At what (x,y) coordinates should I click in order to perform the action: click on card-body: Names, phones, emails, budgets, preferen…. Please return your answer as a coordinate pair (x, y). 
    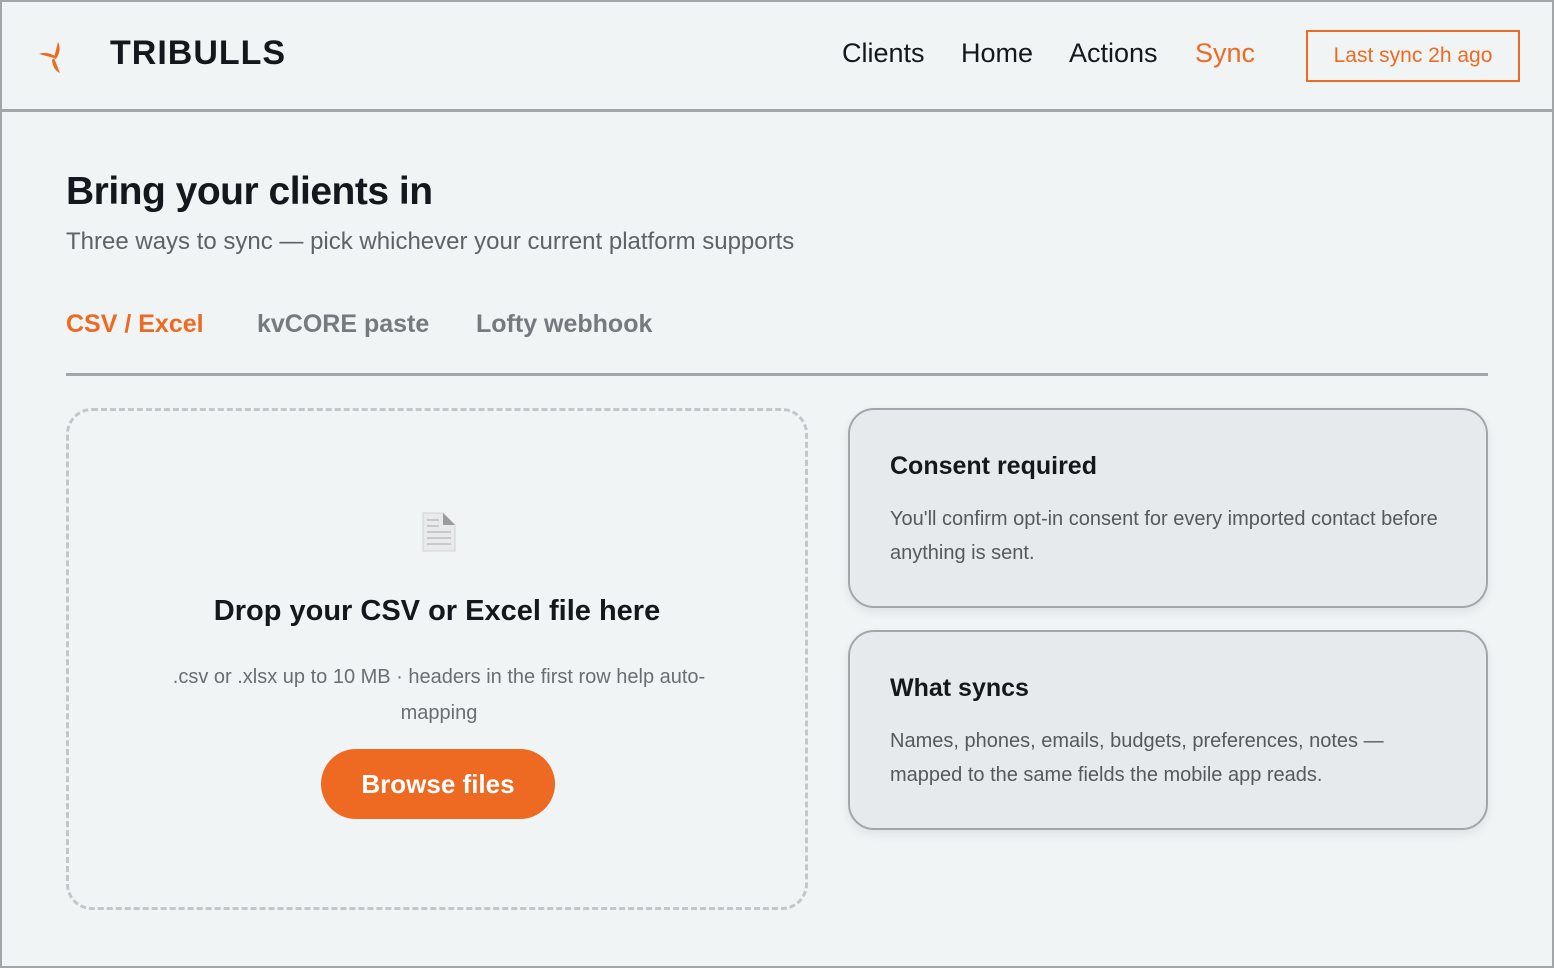
    Looking at the image, I should click on (1137, 758).